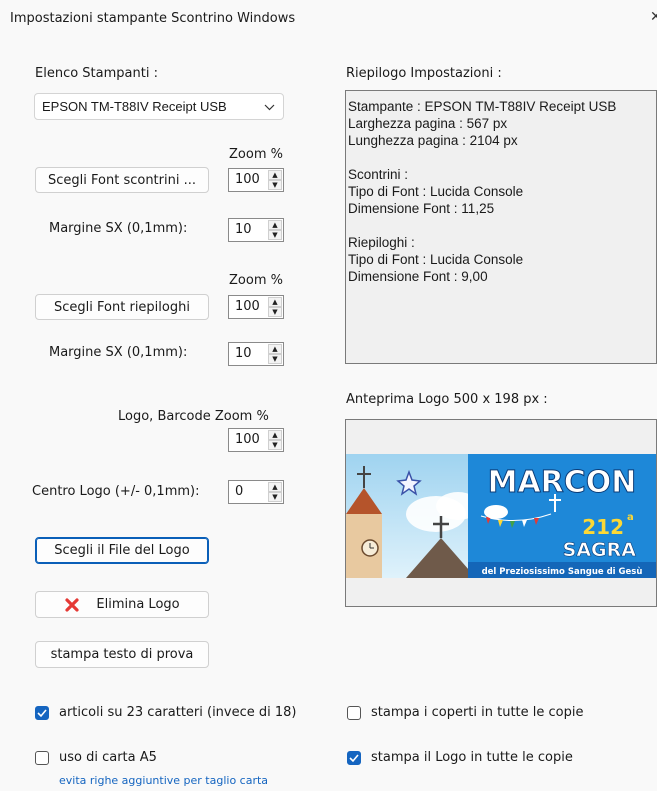 Image resolution: width=657 pixels, height=791 pixels. What do you see at coordinates (630, 517) in the screenshot?
I see `logo-number-sup: a` at bounding box center [630, 517].